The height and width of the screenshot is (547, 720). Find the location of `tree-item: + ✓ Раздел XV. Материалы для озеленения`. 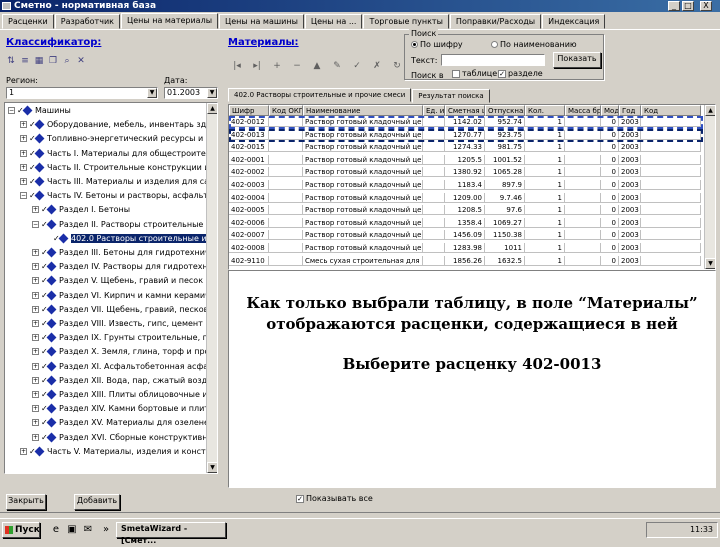

tree-item: + ✓ Раздел XV. Материалы для озеленения is located at coordinates (124, 422).